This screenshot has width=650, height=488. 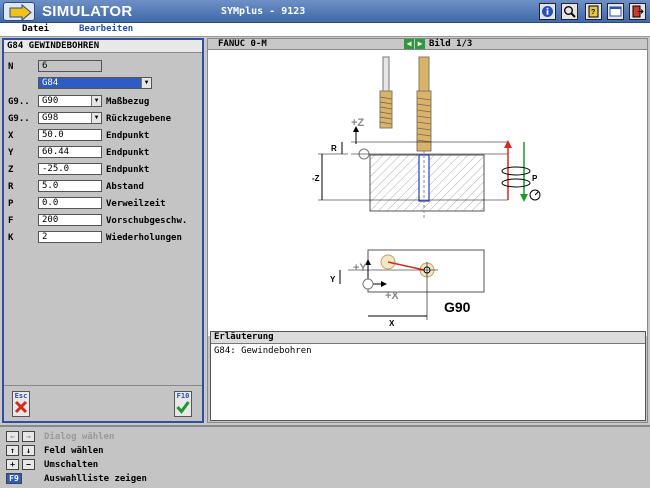 What do you see at coordinates (11, 187) in the screenshot?
I see `row-label: R` at bounding box center [11, 187].